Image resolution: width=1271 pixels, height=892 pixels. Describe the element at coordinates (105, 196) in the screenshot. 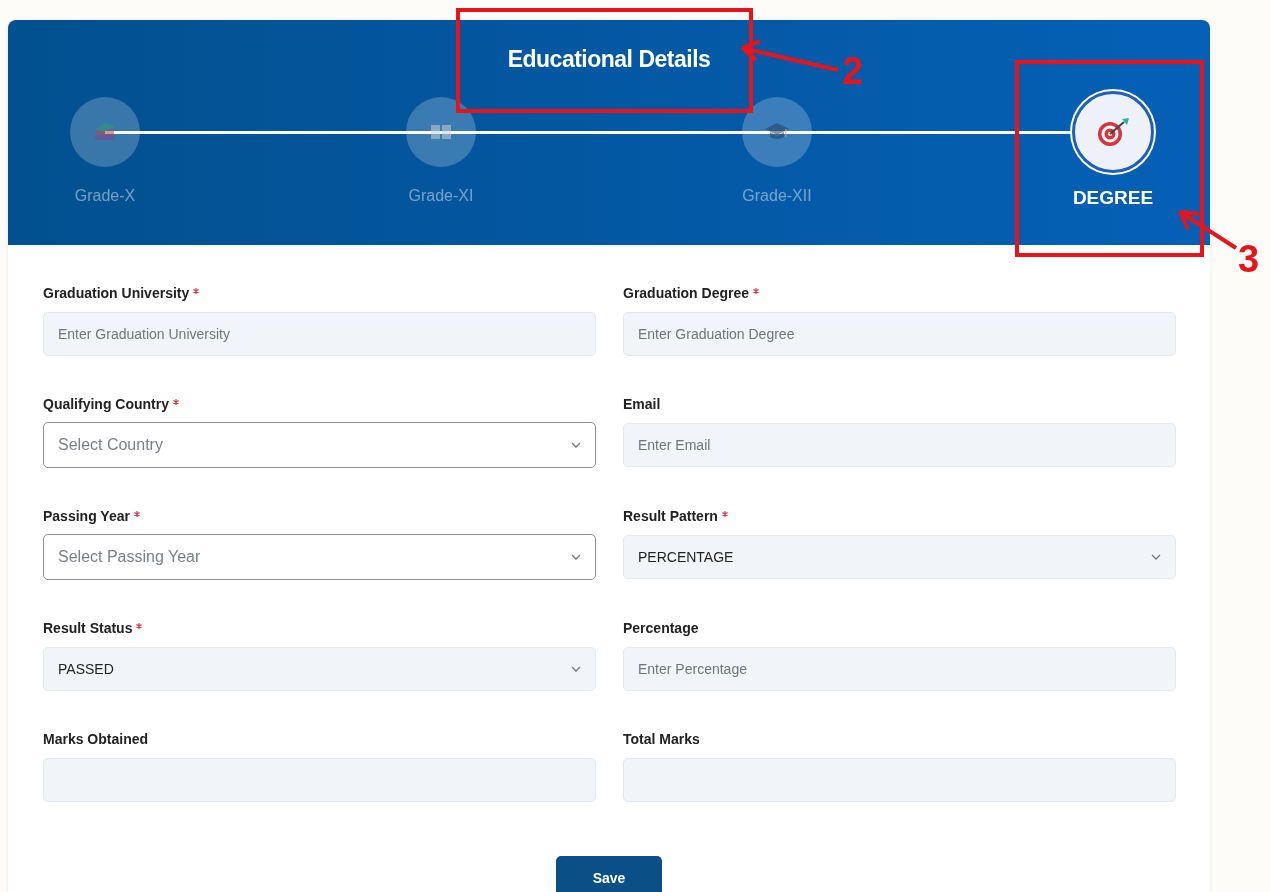

I see `step-label: Grade-X` at that location.